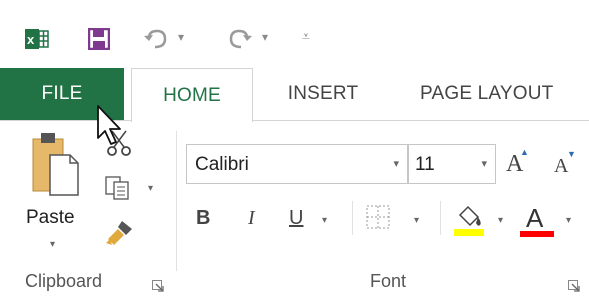 This screenshot has height=297, width=589. What do you see at coordinates (378, 219) in the screenshot?
I see `borders-icon` at bounding box center [378, 219].